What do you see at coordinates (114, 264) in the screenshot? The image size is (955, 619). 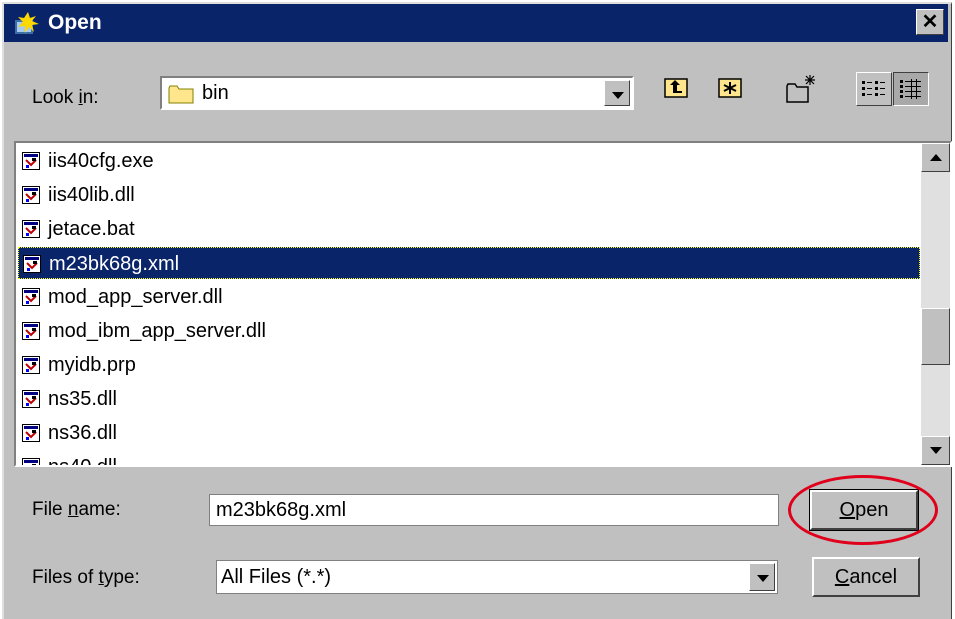 I see `file-name: m23bk68g.xml` at bounding box center [114, 264].